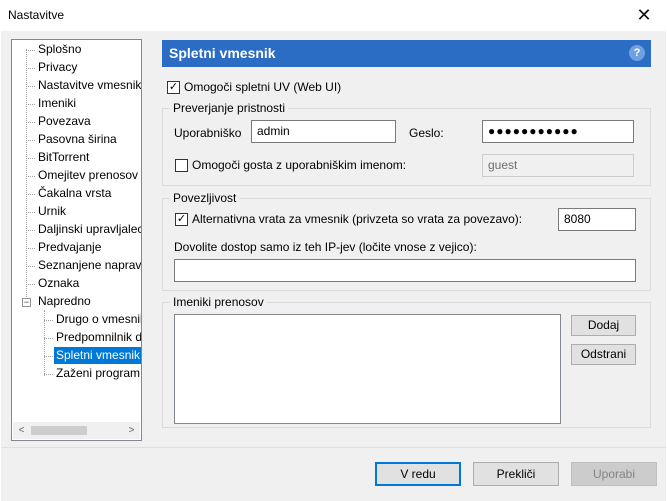 This screenshot has width=667, height=501. What do you see at coordinates (21, 430) in the screenshot?
I see `scroll-left-icon: <` at bounding box center [21, 430].